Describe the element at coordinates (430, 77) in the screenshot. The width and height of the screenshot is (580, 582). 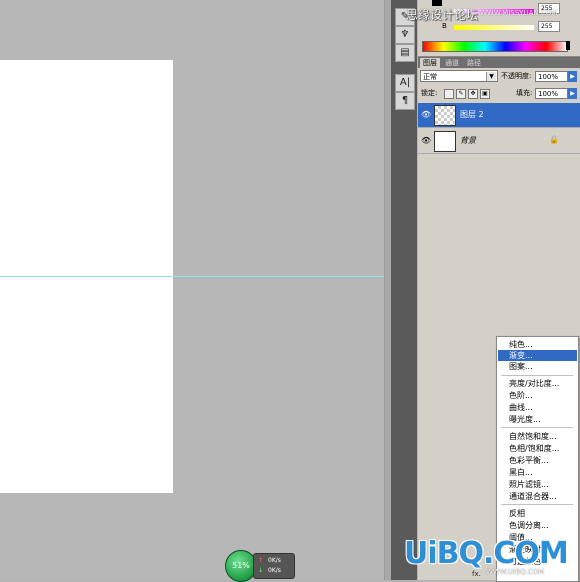
I see `blend-mode-value: 正常` at that location.